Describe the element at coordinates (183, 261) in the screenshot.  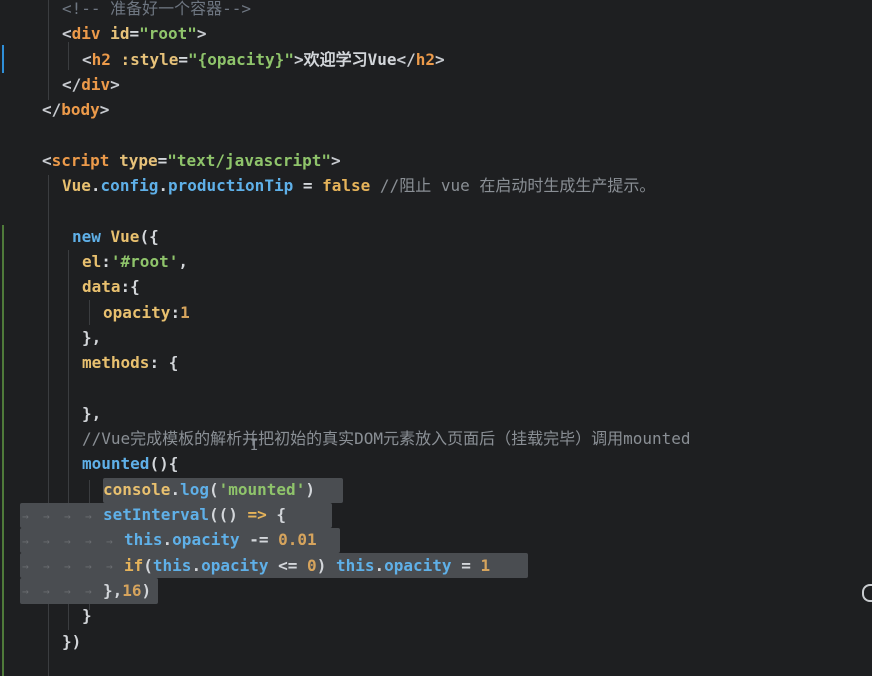
I see `code-token: ,` at that location.